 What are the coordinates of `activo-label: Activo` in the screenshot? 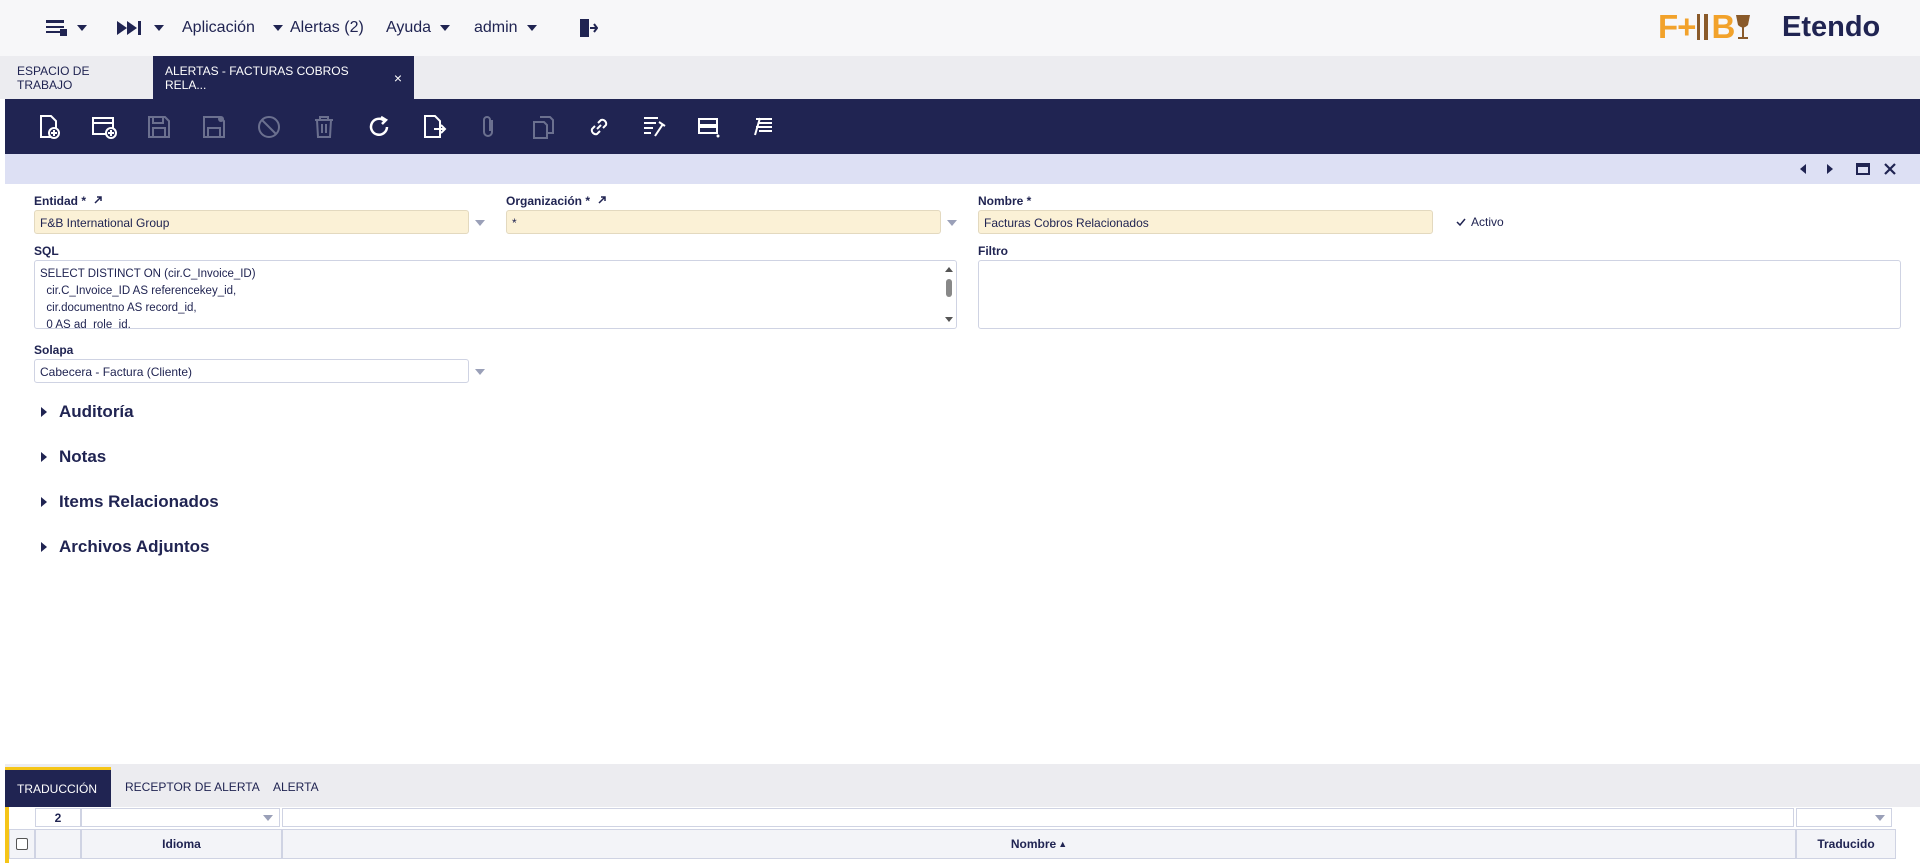 It's located at (1487, 222).